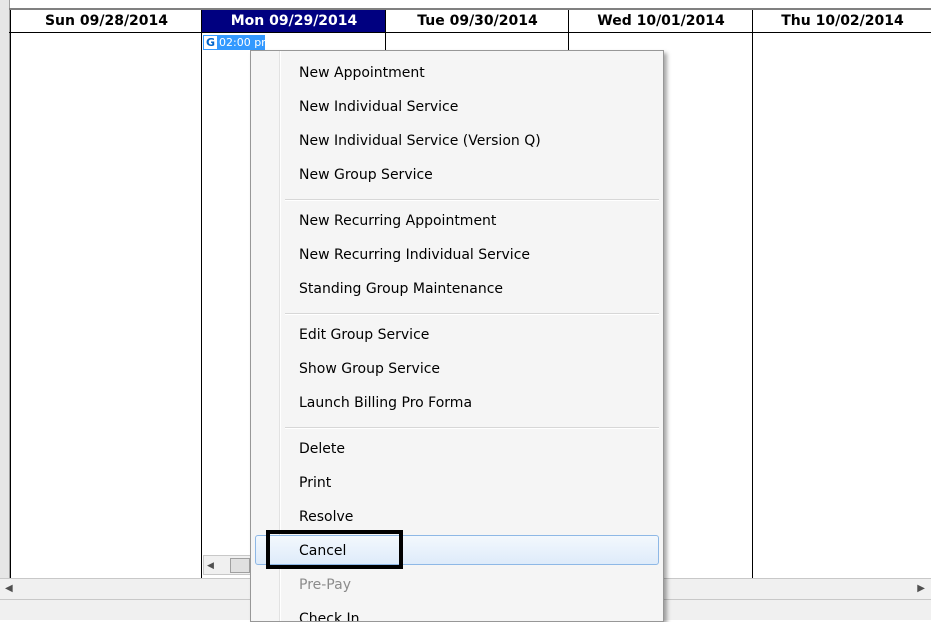 The width and height of the screenshot is (931, 622). Describe the element at coordinates (369, 369) in the screenshot. I see `menu-item-show-group-service: Show Group Service` at that location.